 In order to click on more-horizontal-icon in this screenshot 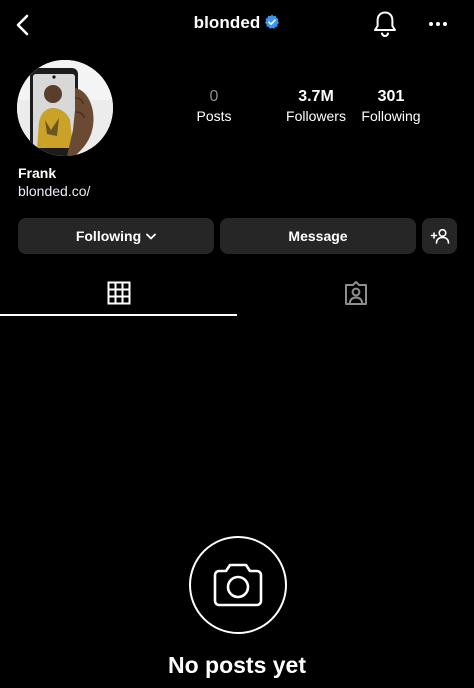, I will do `click(438, 24)`.